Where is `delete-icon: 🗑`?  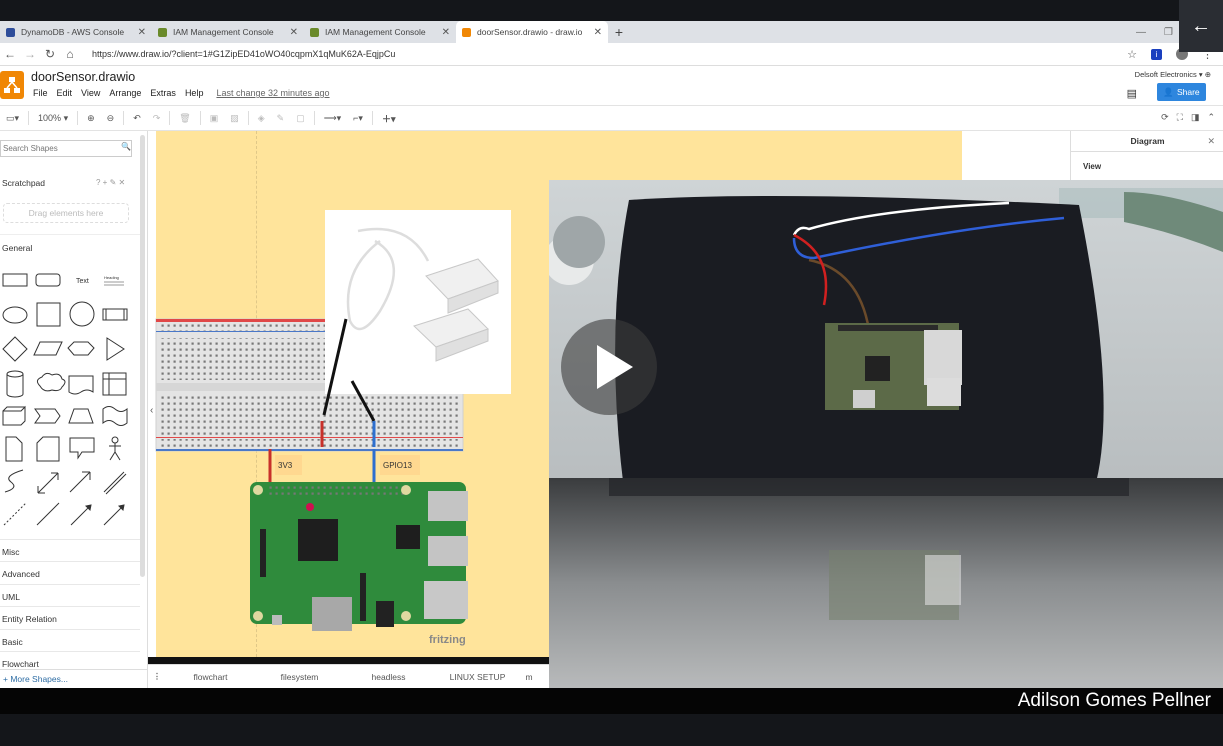
delete-icon: 🗑 is located at coordinates (184, 118).